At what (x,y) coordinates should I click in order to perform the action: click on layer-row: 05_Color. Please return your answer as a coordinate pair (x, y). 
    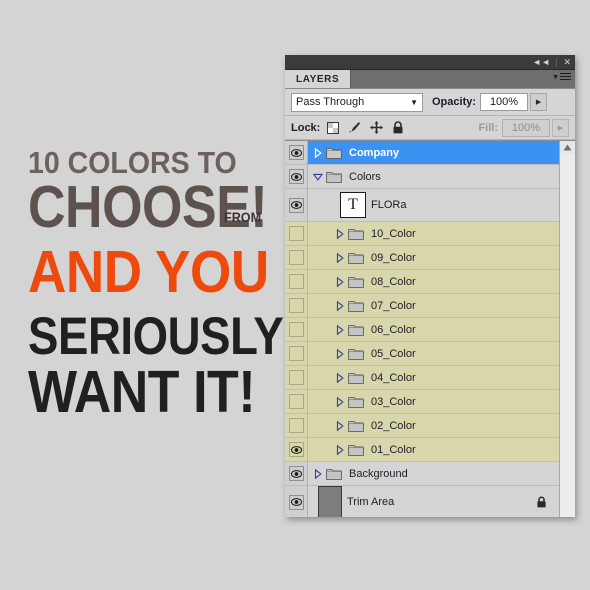
    Looking at the image, I should click on (422, 354).